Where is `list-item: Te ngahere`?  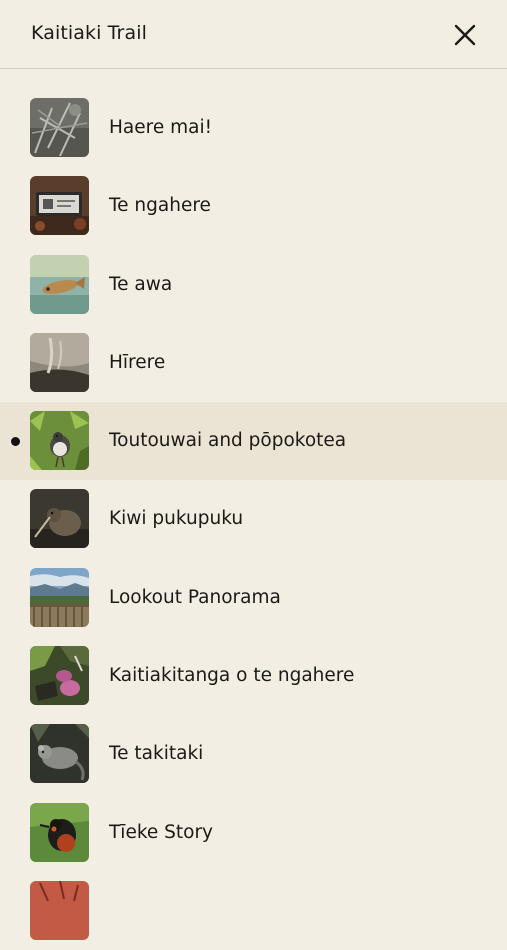 list-item: Te ngahere is located at coordinates (253, 206).